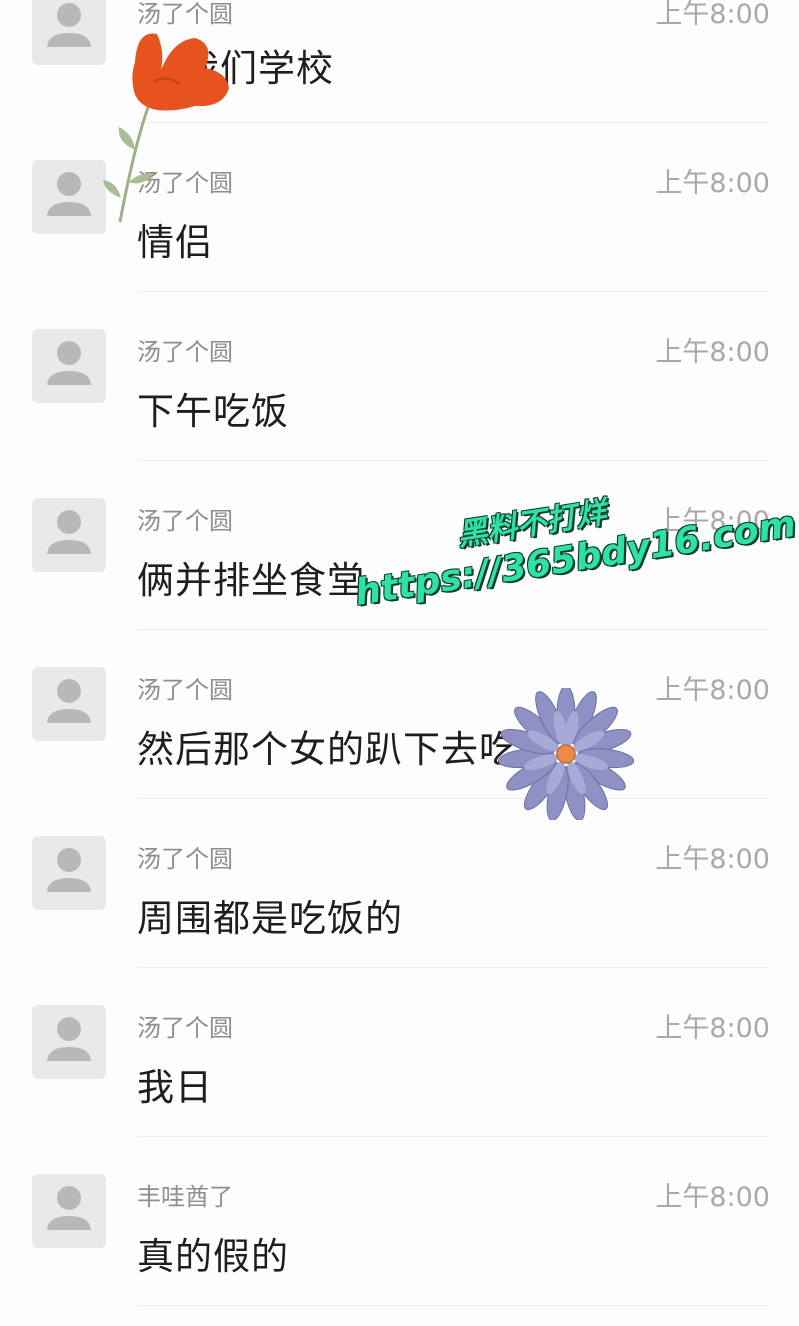 This screenshot has width=799, height=1326. Describe the element at coordinates (213, 1253) in the screenshot. I see `message-text: 真的假的` at that location.